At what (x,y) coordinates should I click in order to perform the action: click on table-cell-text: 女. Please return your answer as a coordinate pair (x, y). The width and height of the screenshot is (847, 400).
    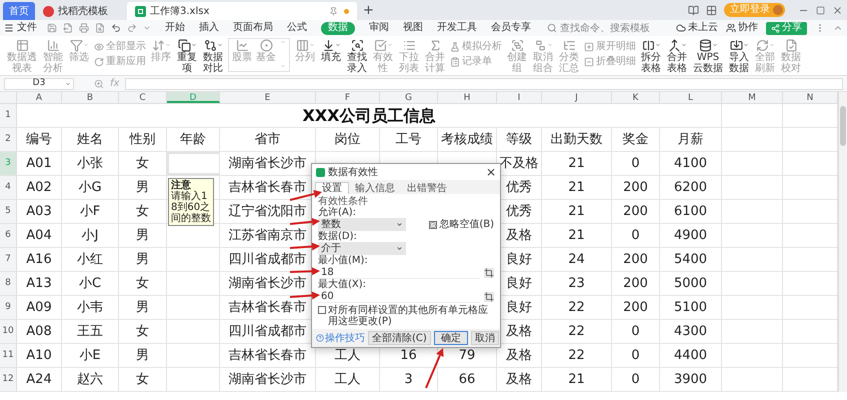
    Looking at the image, I should click on (142, 211).